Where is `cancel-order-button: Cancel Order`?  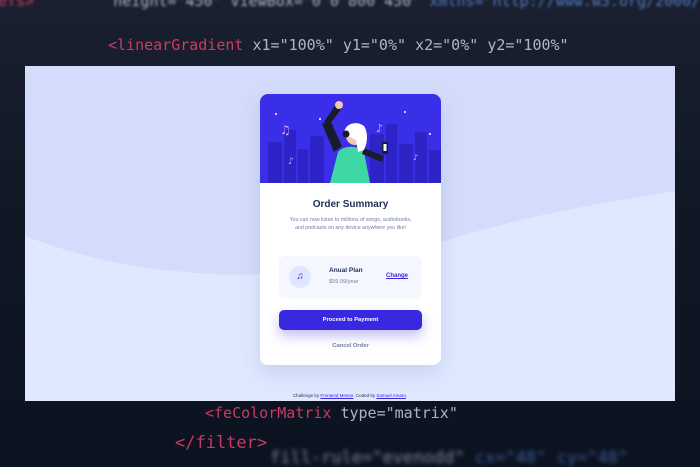
cancel-order-button: Cancel Order is located at coordinates (350, 346).